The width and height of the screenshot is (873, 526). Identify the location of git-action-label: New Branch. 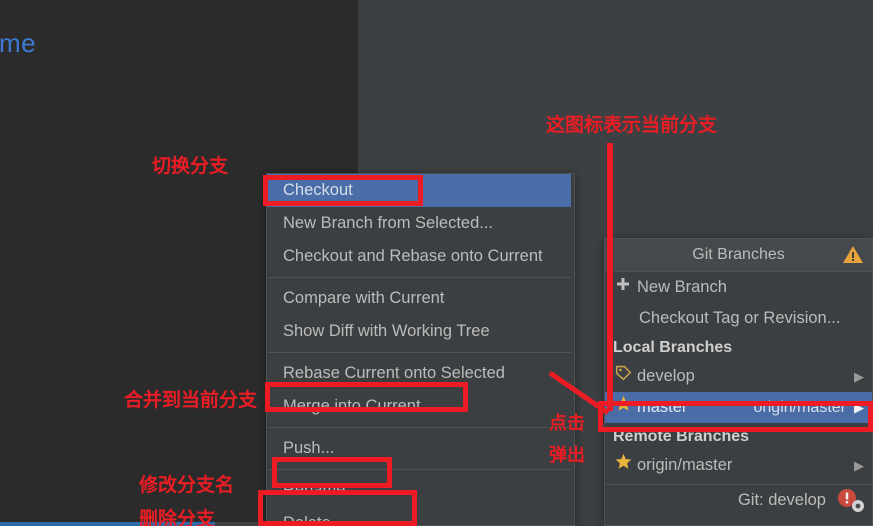
(682, 287).